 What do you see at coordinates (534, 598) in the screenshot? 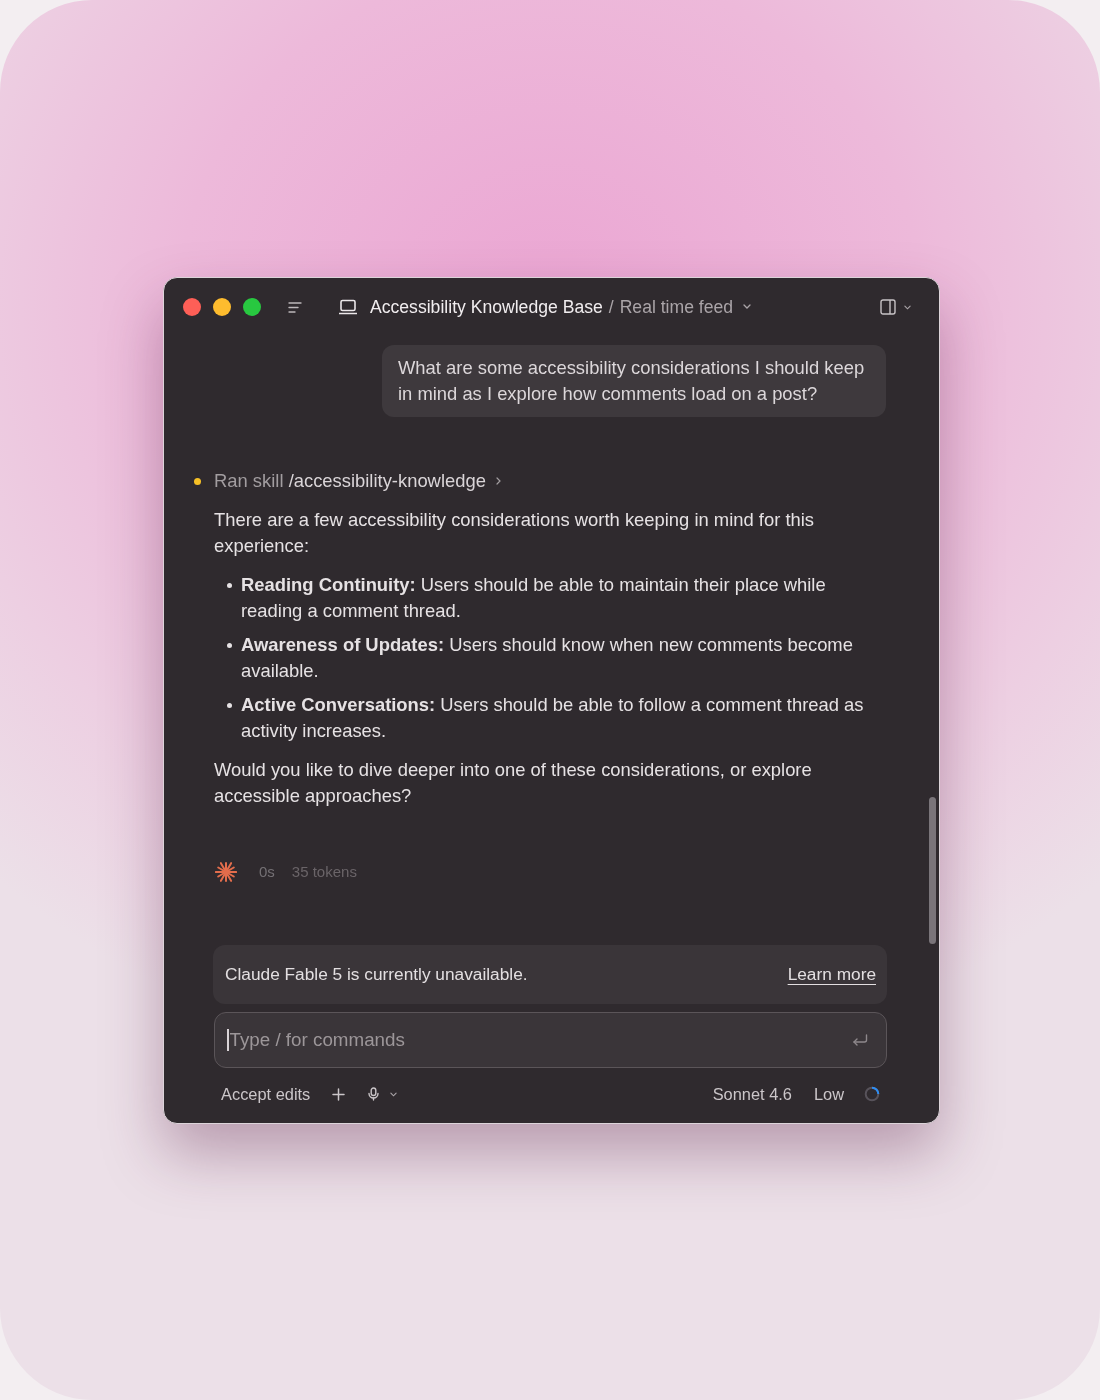
I see `bullet-text: Reading Continuity: Users should be able to maintain their place while reading a comment thread.` at bounding box center [534, 598].